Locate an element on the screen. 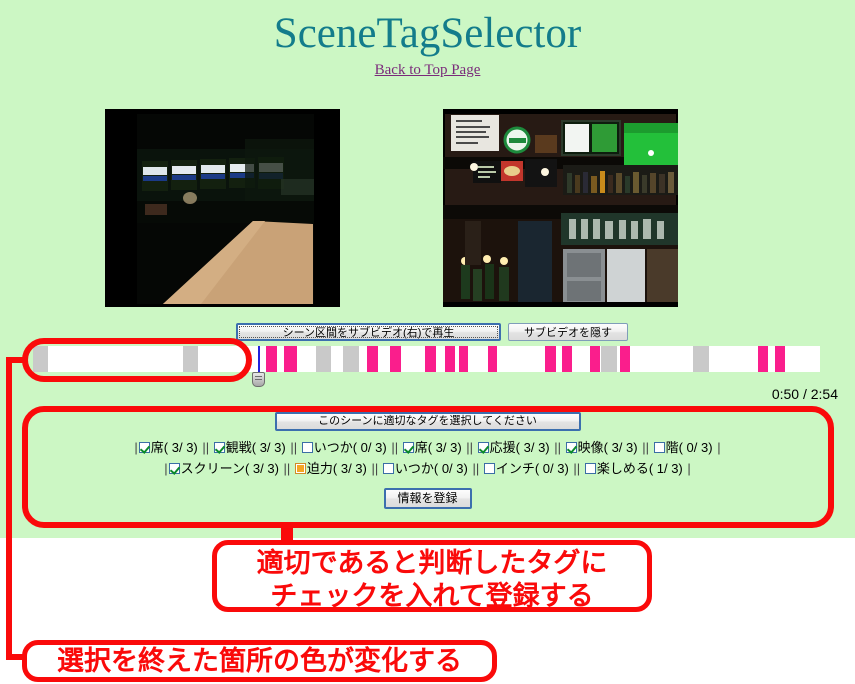  tag-label: 応援( 3/ 3) is located at coordinates (519, 447).